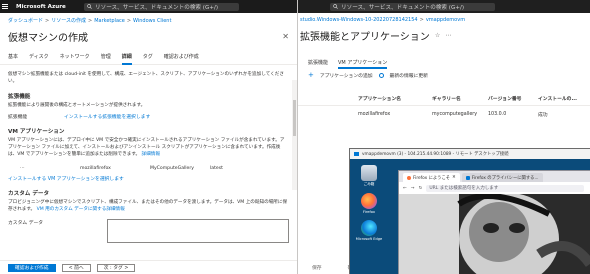  What do you see at coordinates (109, 21) in the screenshot?
I see `breadcrumb-item: Marketplace` at bounding box center [109, 21].